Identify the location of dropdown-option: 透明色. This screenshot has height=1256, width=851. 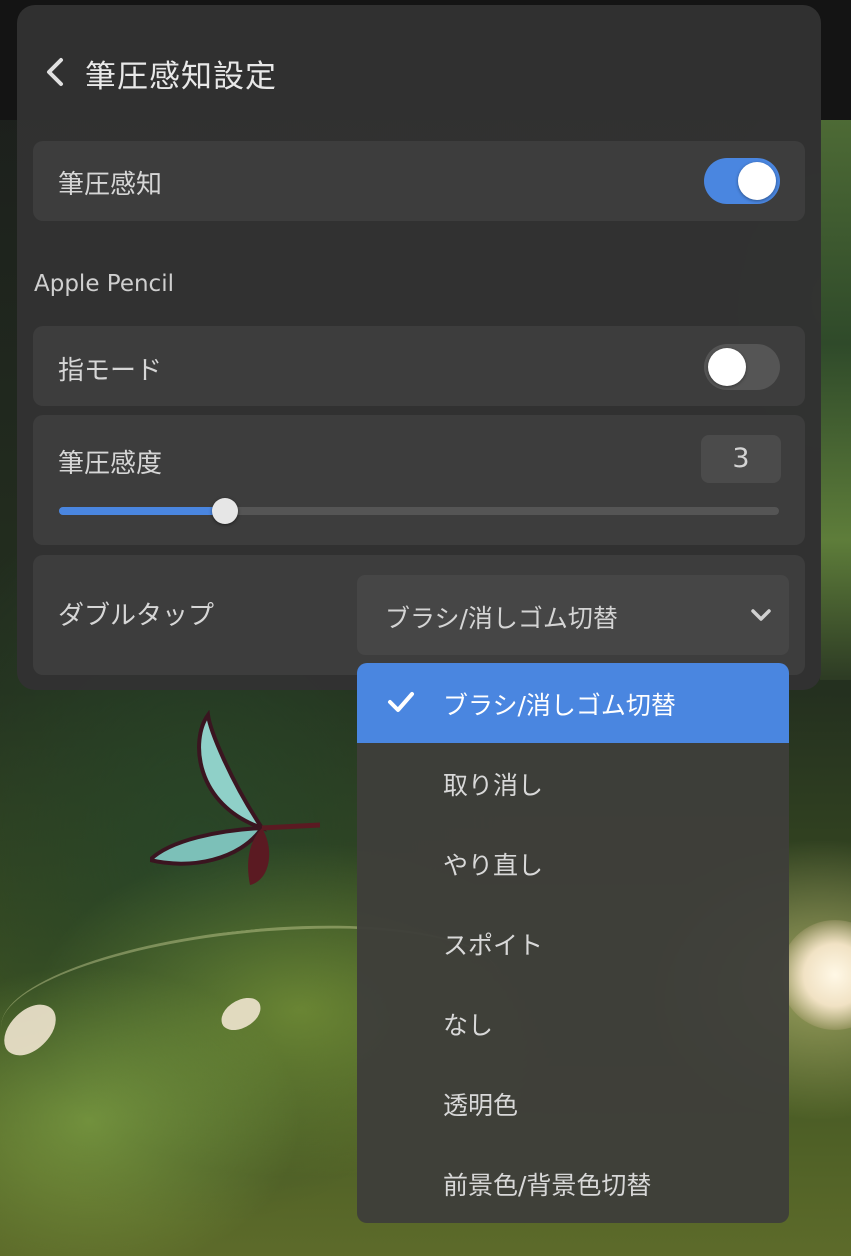
(573, 1103).